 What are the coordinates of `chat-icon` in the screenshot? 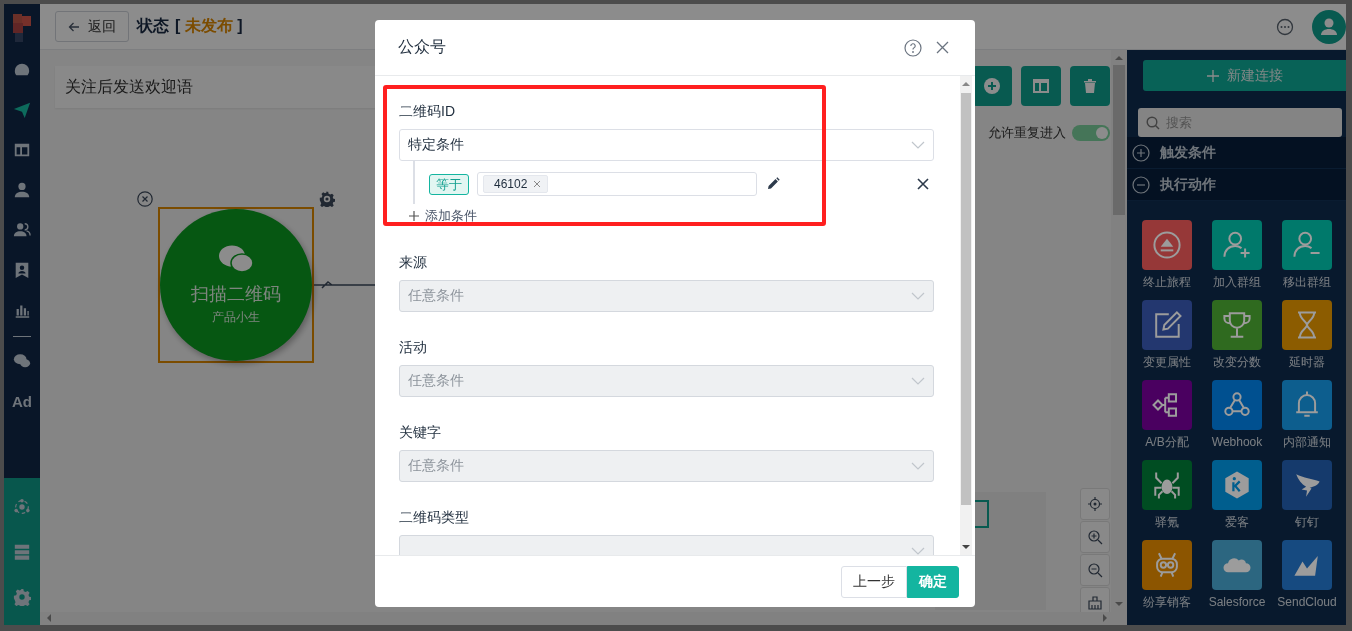 It's located at (1285, 26).